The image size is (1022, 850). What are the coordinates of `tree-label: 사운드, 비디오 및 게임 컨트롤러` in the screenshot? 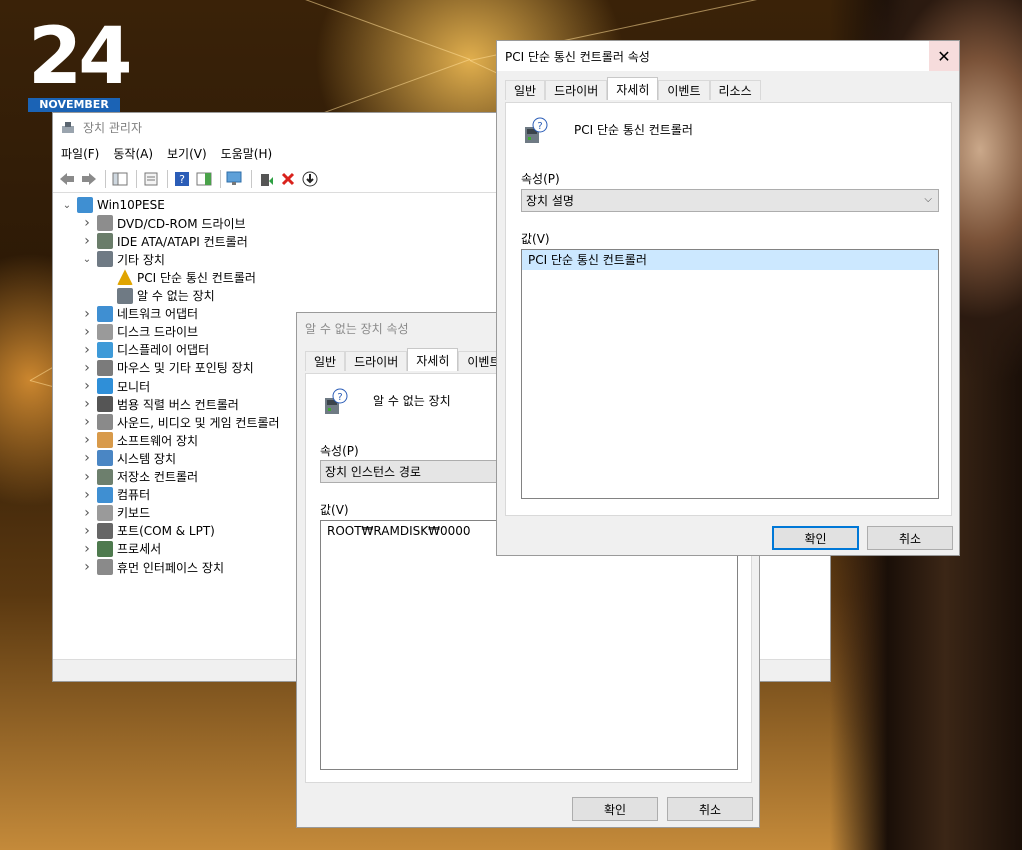 It's located at (198, 422).